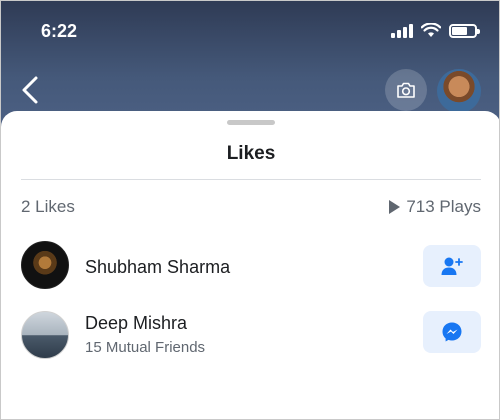  Describe the element at coordinates (30, 90) in the screenshot. I see `chevron-left-icon` at that location.